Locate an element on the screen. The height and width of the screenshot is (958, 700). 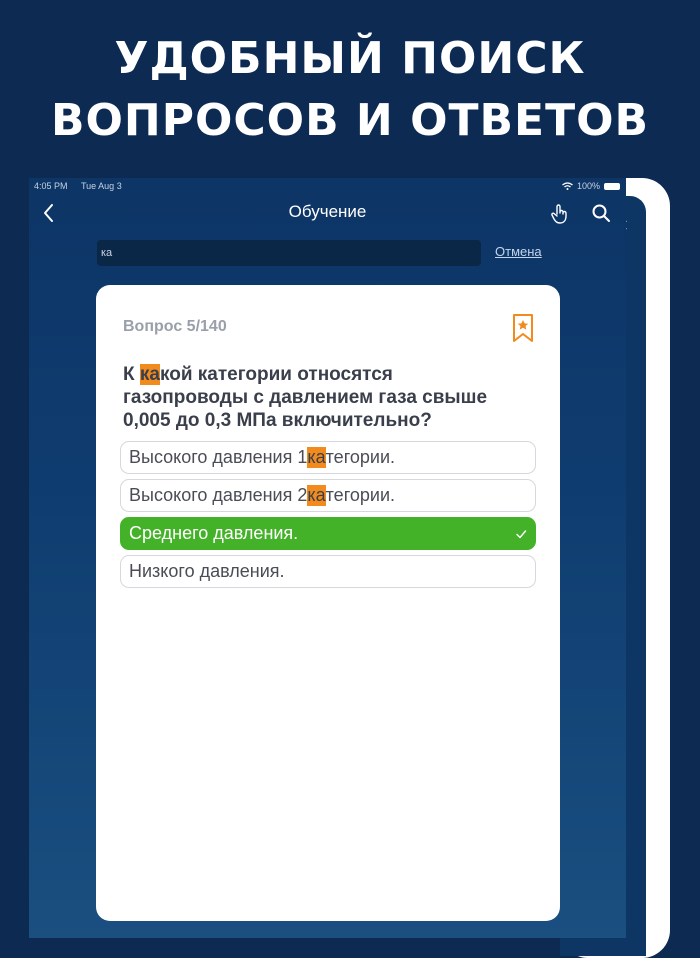
checkmark-icon is located at coordinates (521, 534).